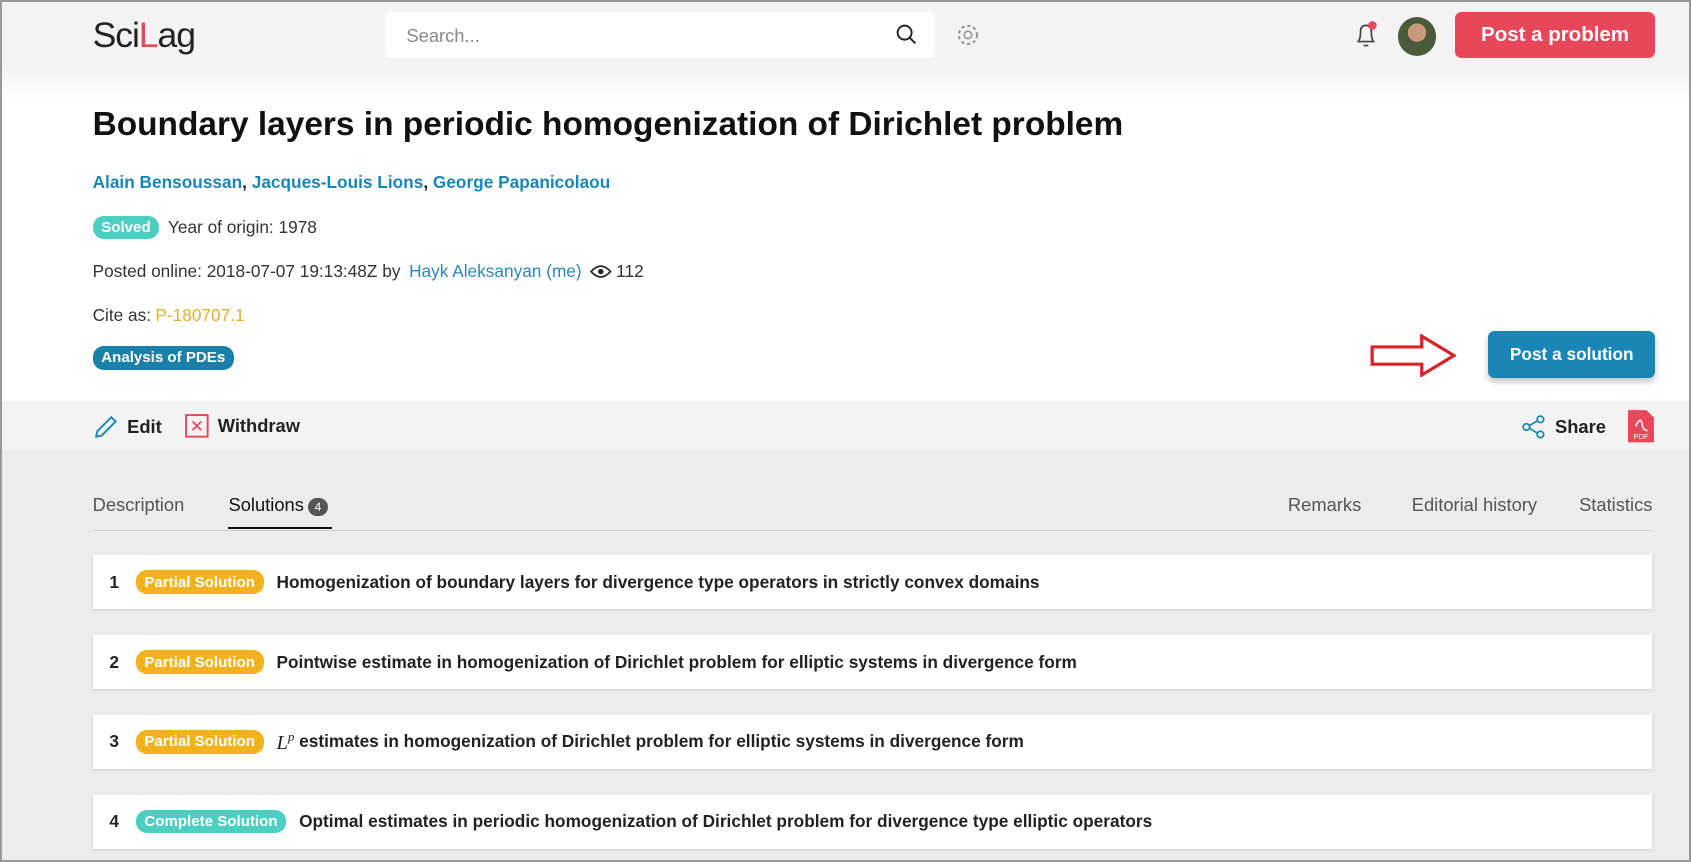  What do you see at coordinates (1367, 35) in the screenshot?
I see `bell-icon` at bounding box center [1367, 35].